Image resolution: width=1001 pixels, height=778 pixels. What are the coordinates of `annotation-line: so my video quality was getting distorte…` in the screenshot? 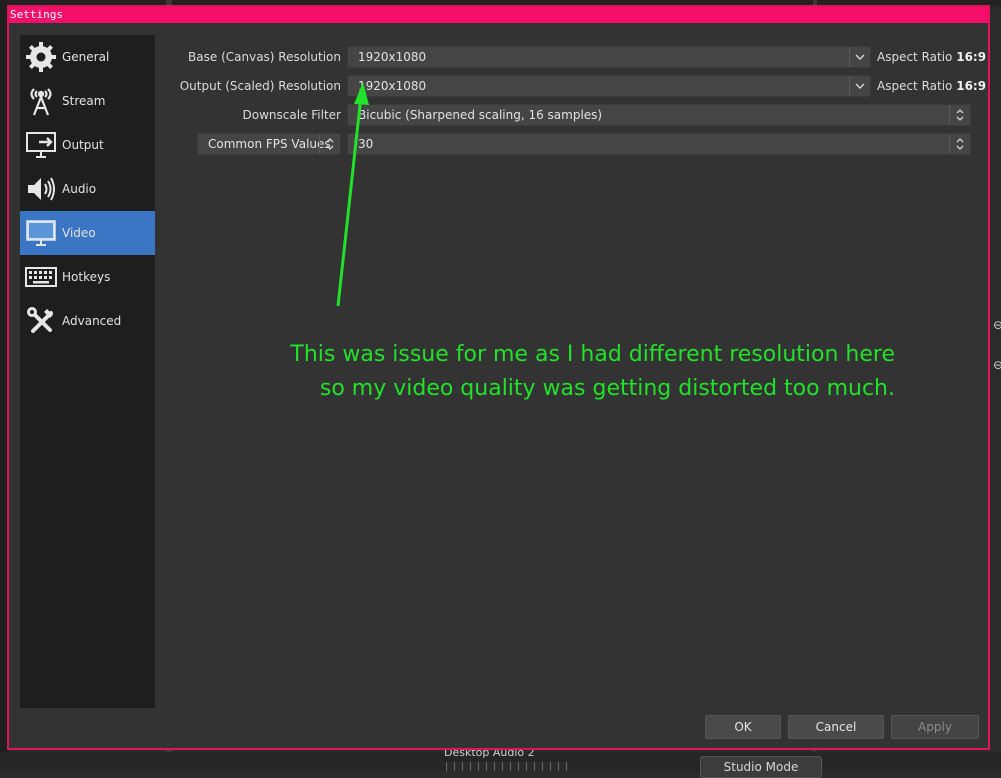 It's located at (607, 388).